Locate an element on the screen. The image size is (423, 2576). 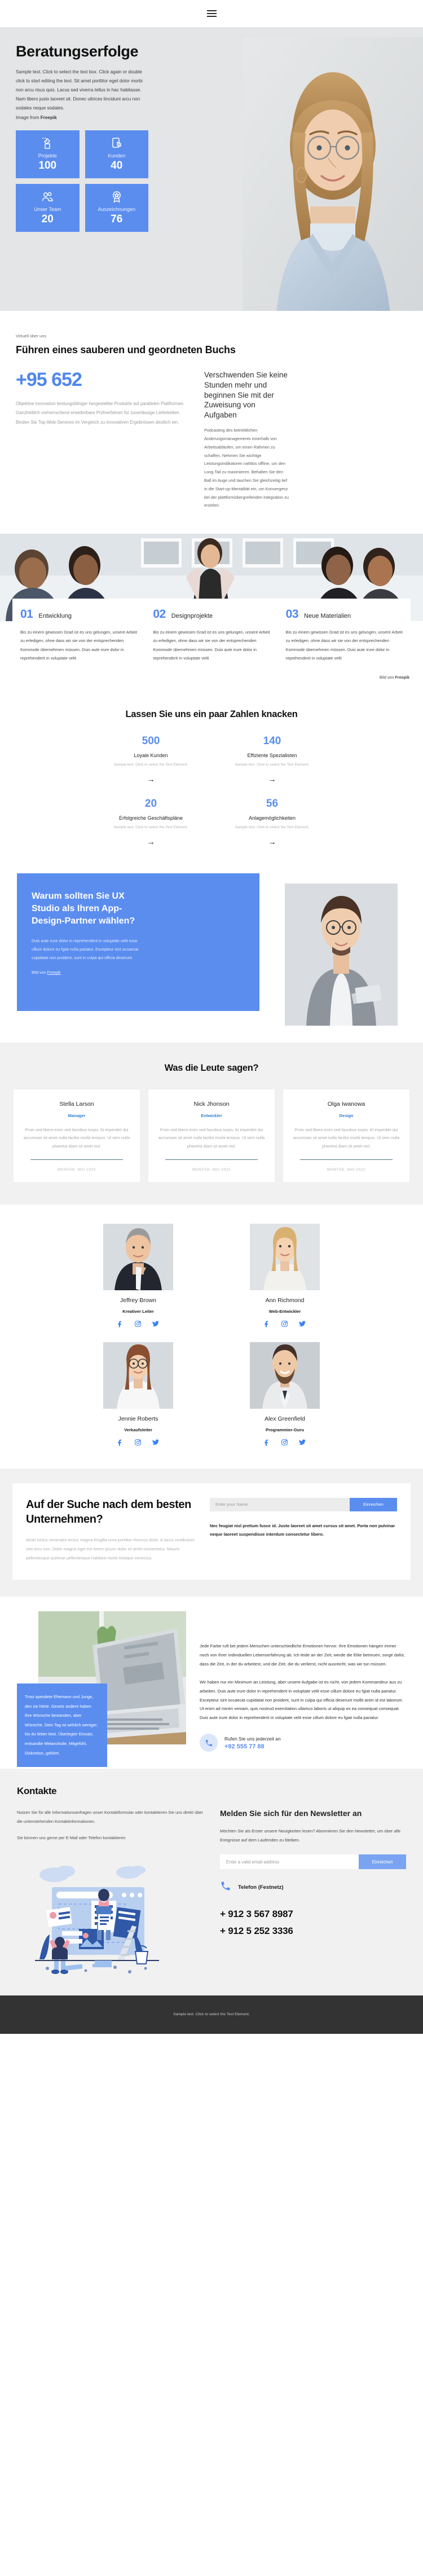
stat-value: 20 is located at coordinates (47, 219).